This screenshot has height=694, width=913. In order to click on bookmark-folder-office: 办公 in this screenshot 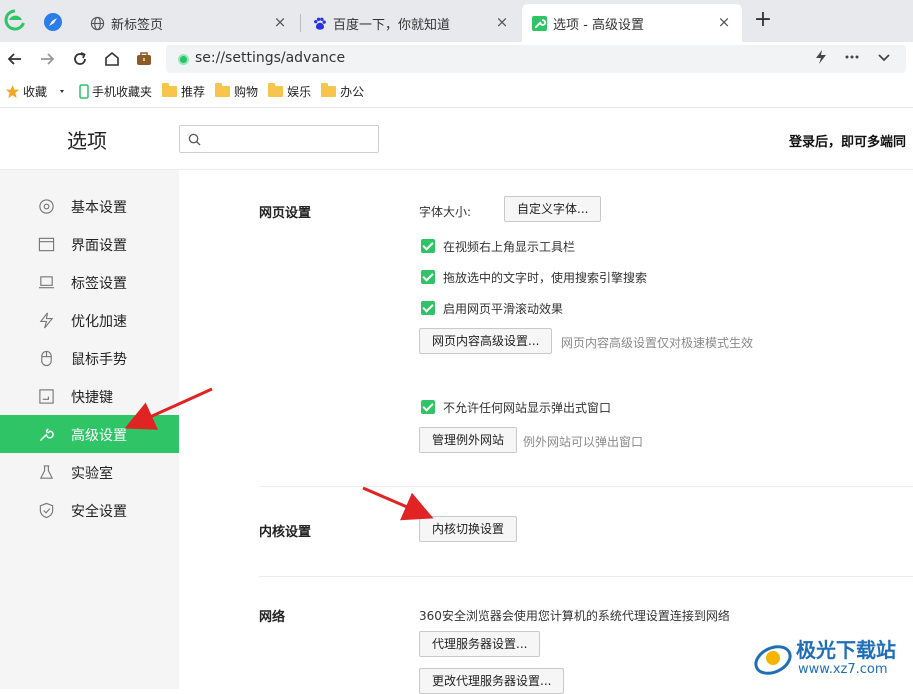, I will do `click(342, 91)`.